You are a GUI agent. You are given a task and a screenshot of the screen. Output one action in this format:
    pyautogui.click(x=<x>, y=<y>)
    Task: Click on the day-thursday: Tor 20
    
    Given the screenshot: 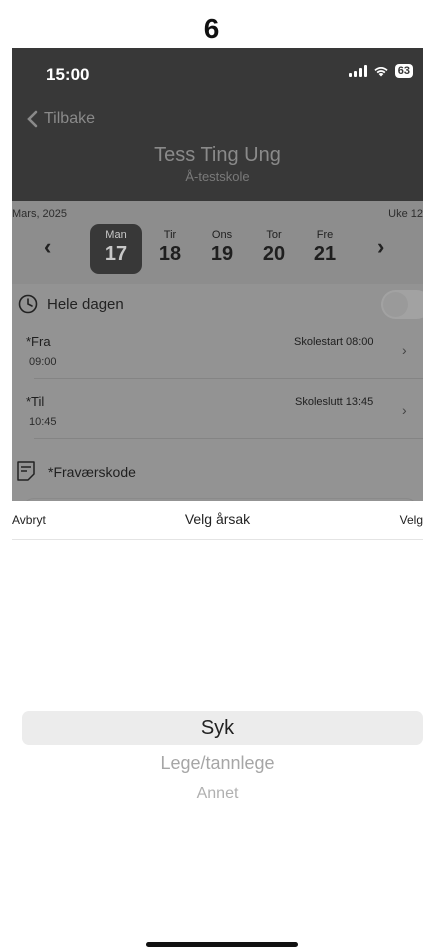 What is the action you would take?
    pyautogui.click(x=274, y=249)
    